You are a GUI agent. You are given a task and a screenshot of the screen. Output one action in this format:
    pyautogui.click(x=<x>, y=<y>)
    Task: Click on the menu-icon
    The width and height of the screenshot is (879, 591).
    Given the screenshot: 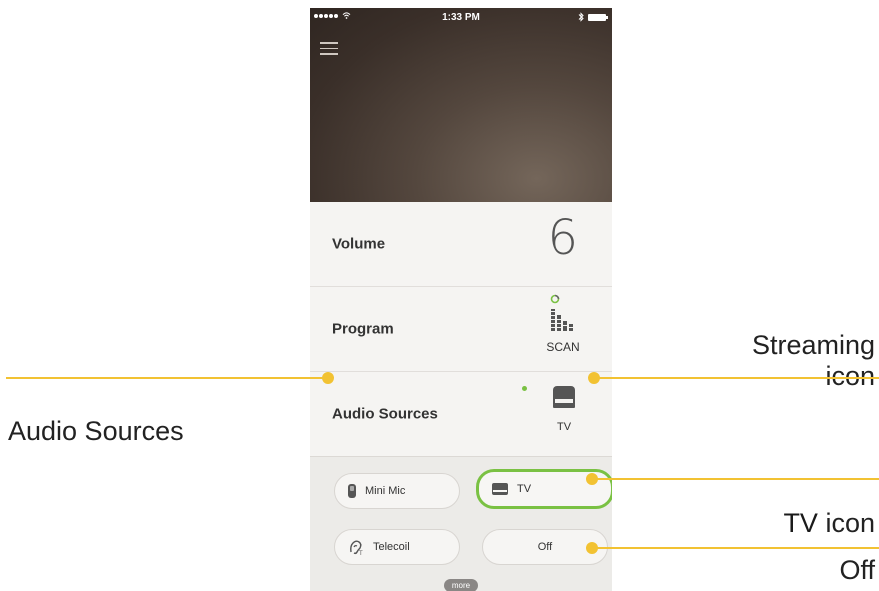 What is the action you would take?
    pyautogui.click(x=329, y=48)
    